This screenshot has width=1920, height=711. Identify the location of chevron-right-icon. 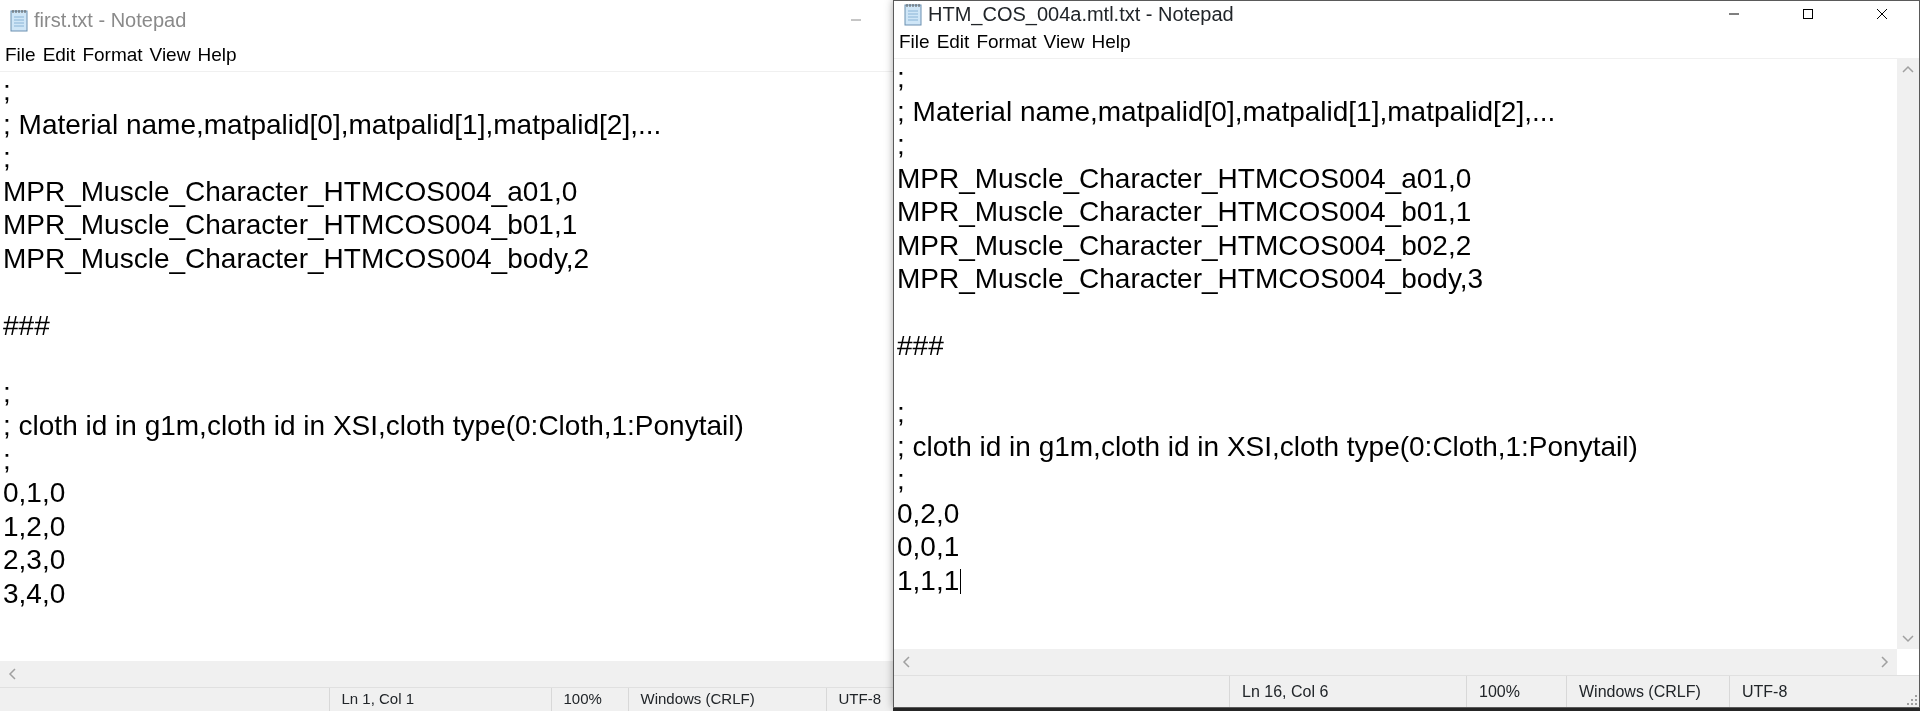
(1885, 662).